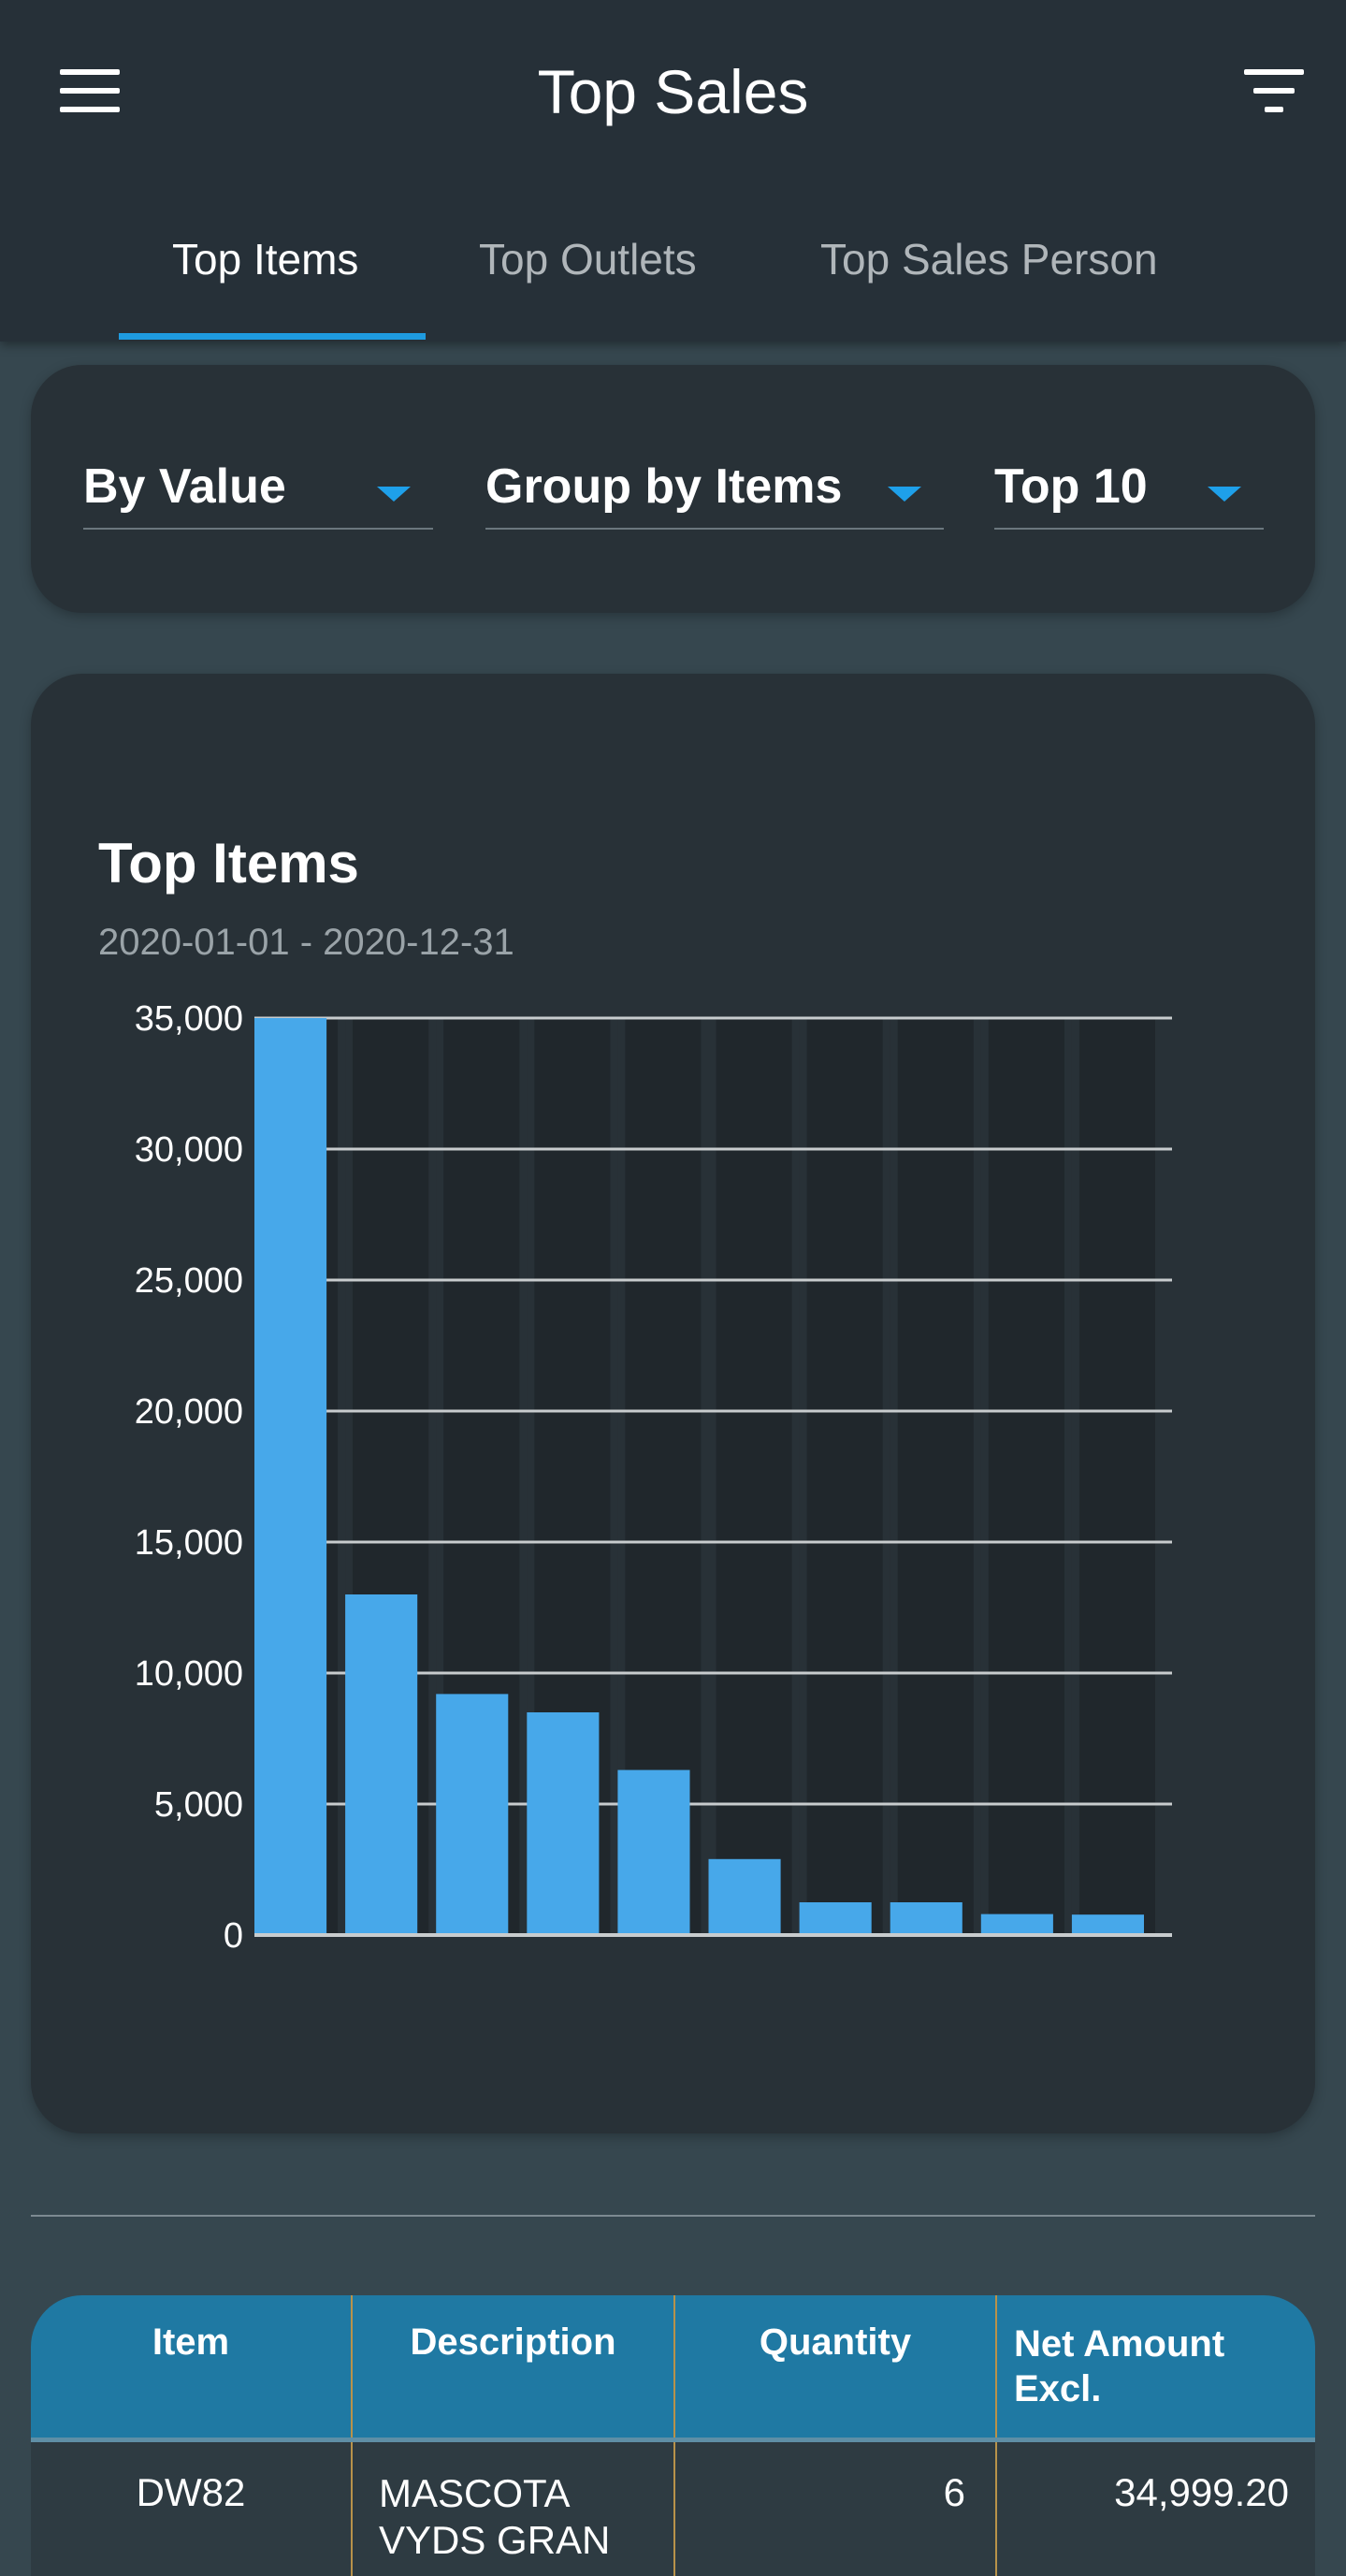 This screenshot has height=2576, width=1346. I want to click on y-tick-label: 35,000, so click(189, 1019).